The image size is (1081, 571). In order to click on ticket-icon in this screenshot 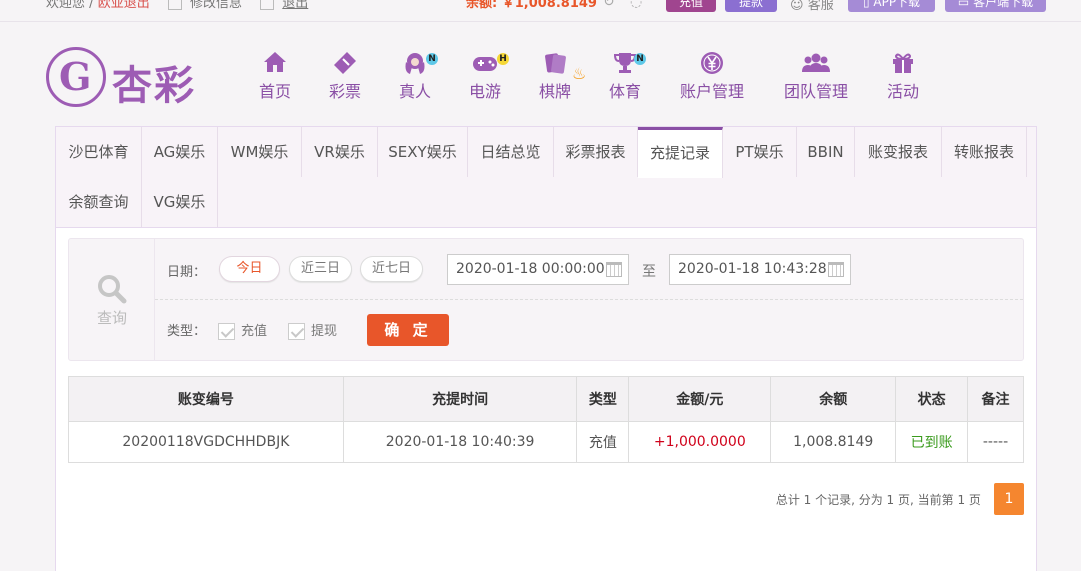, I will do `click(345, 64)`.